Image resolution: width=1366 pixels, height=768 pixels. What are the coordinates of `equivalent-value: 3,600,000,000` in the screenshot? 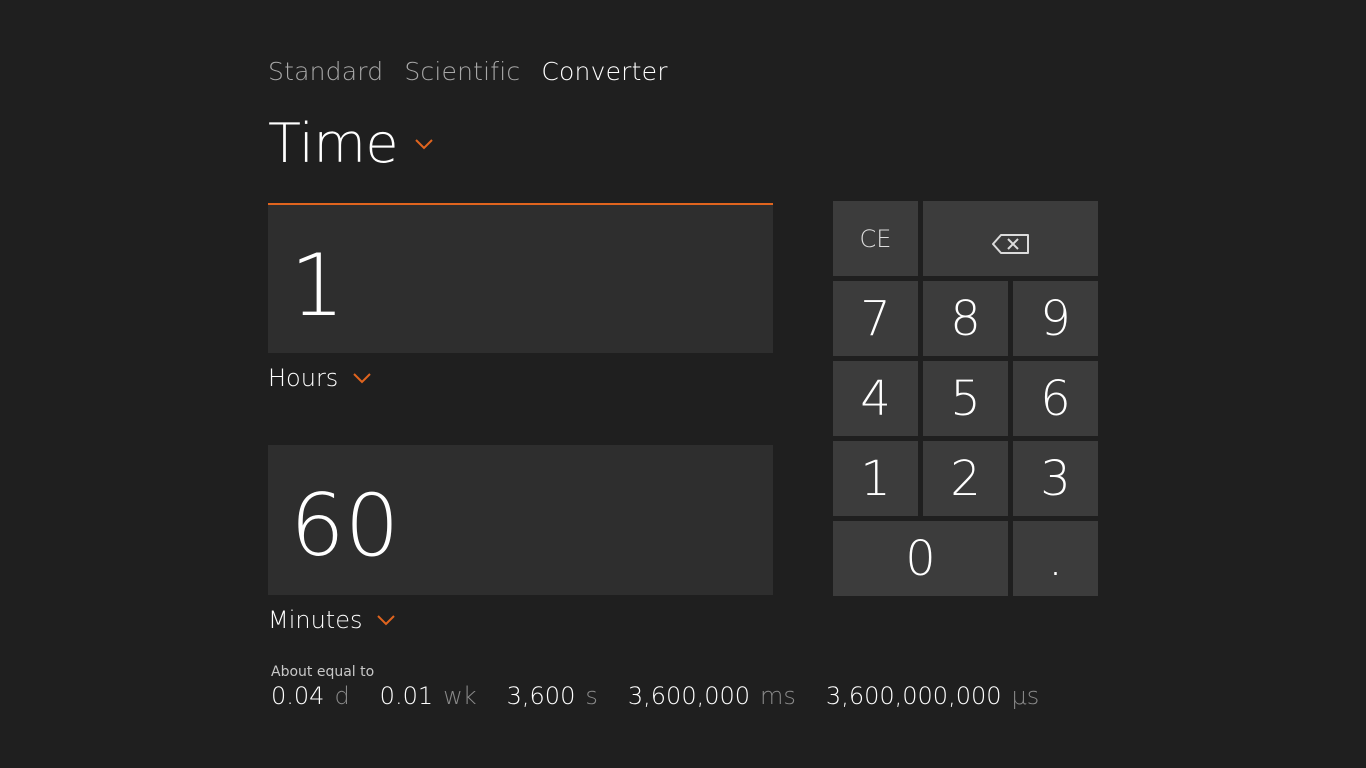 It's located at (913, 696).